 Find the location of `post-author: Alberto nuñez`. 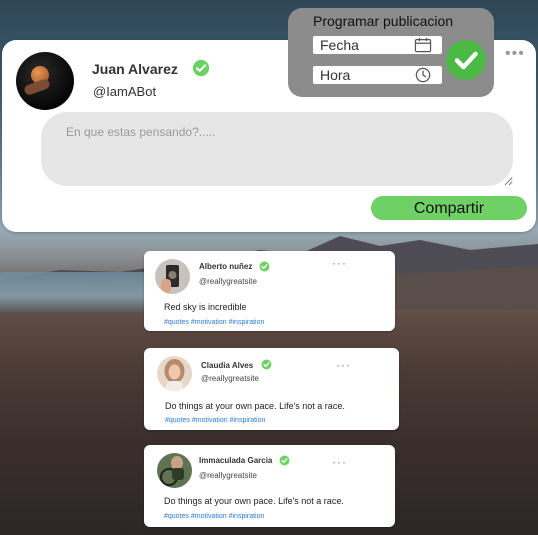

post-author: Alberto nuñez is located at coordinates (225, 266).